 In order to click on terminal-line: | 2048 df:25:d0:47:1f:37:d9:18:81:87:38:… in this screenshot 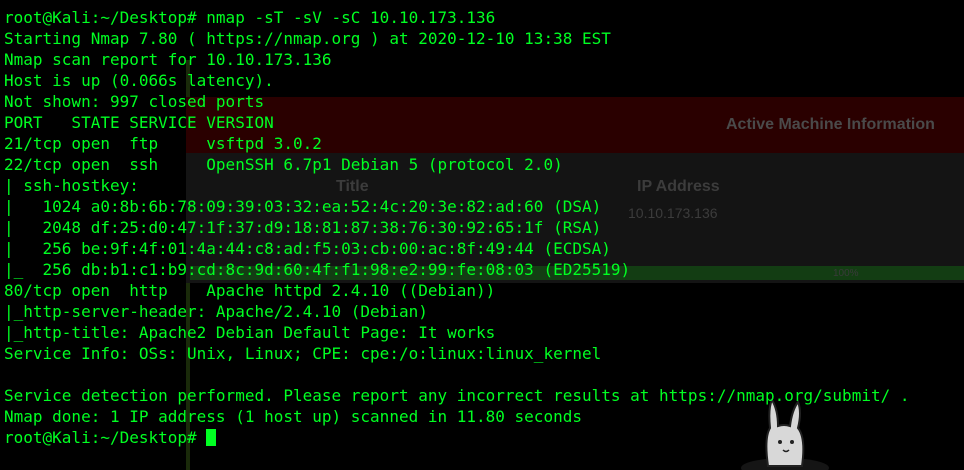, I will do `click(303, 227)`.